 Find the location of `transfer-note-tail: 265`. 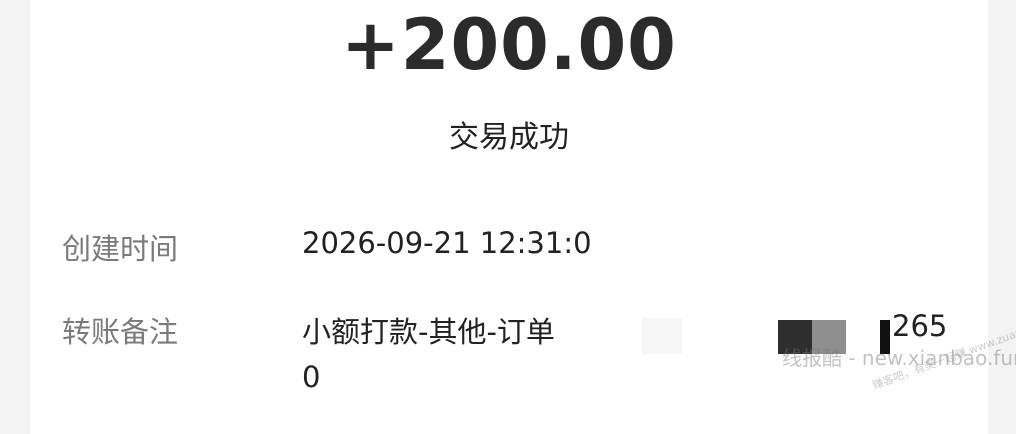

transfer-note-tail: 265 is located at coordinates (920, 326).